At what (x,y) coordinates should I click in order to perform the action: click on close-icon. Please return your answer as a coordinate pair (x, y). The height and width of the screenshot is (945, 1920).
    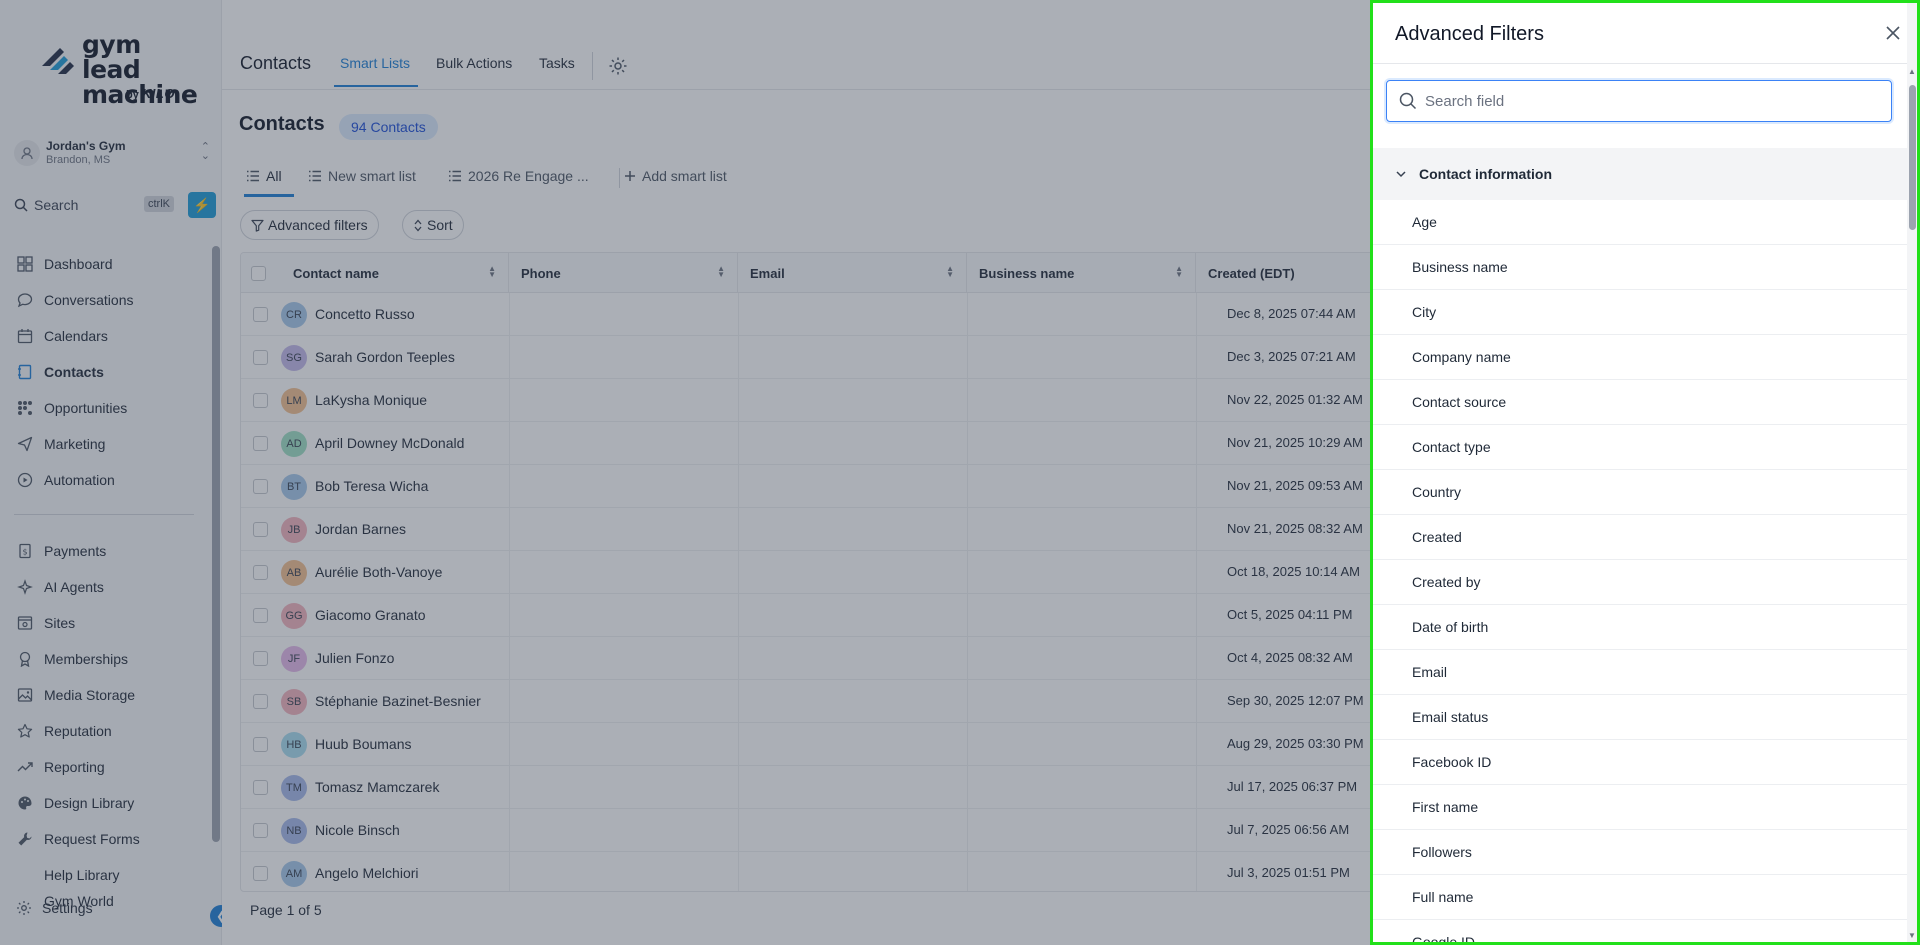
    Looking at the image, I should click on (1893, 33).